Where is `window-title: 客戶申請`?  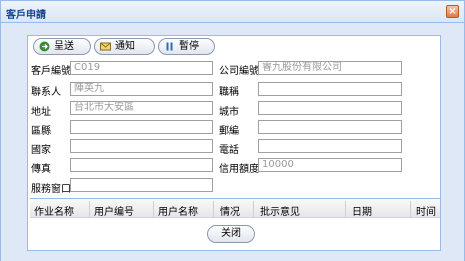
window-title: 客戶申請 is located at coordinates (26, 15).